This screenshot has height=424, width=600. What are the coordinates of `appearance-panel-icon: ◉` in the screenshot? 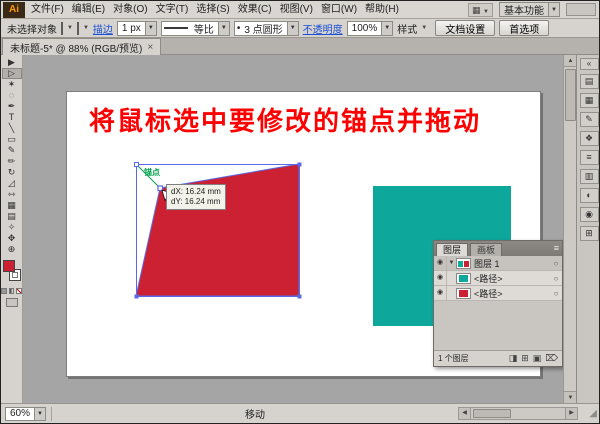 It's located at (589, 214).